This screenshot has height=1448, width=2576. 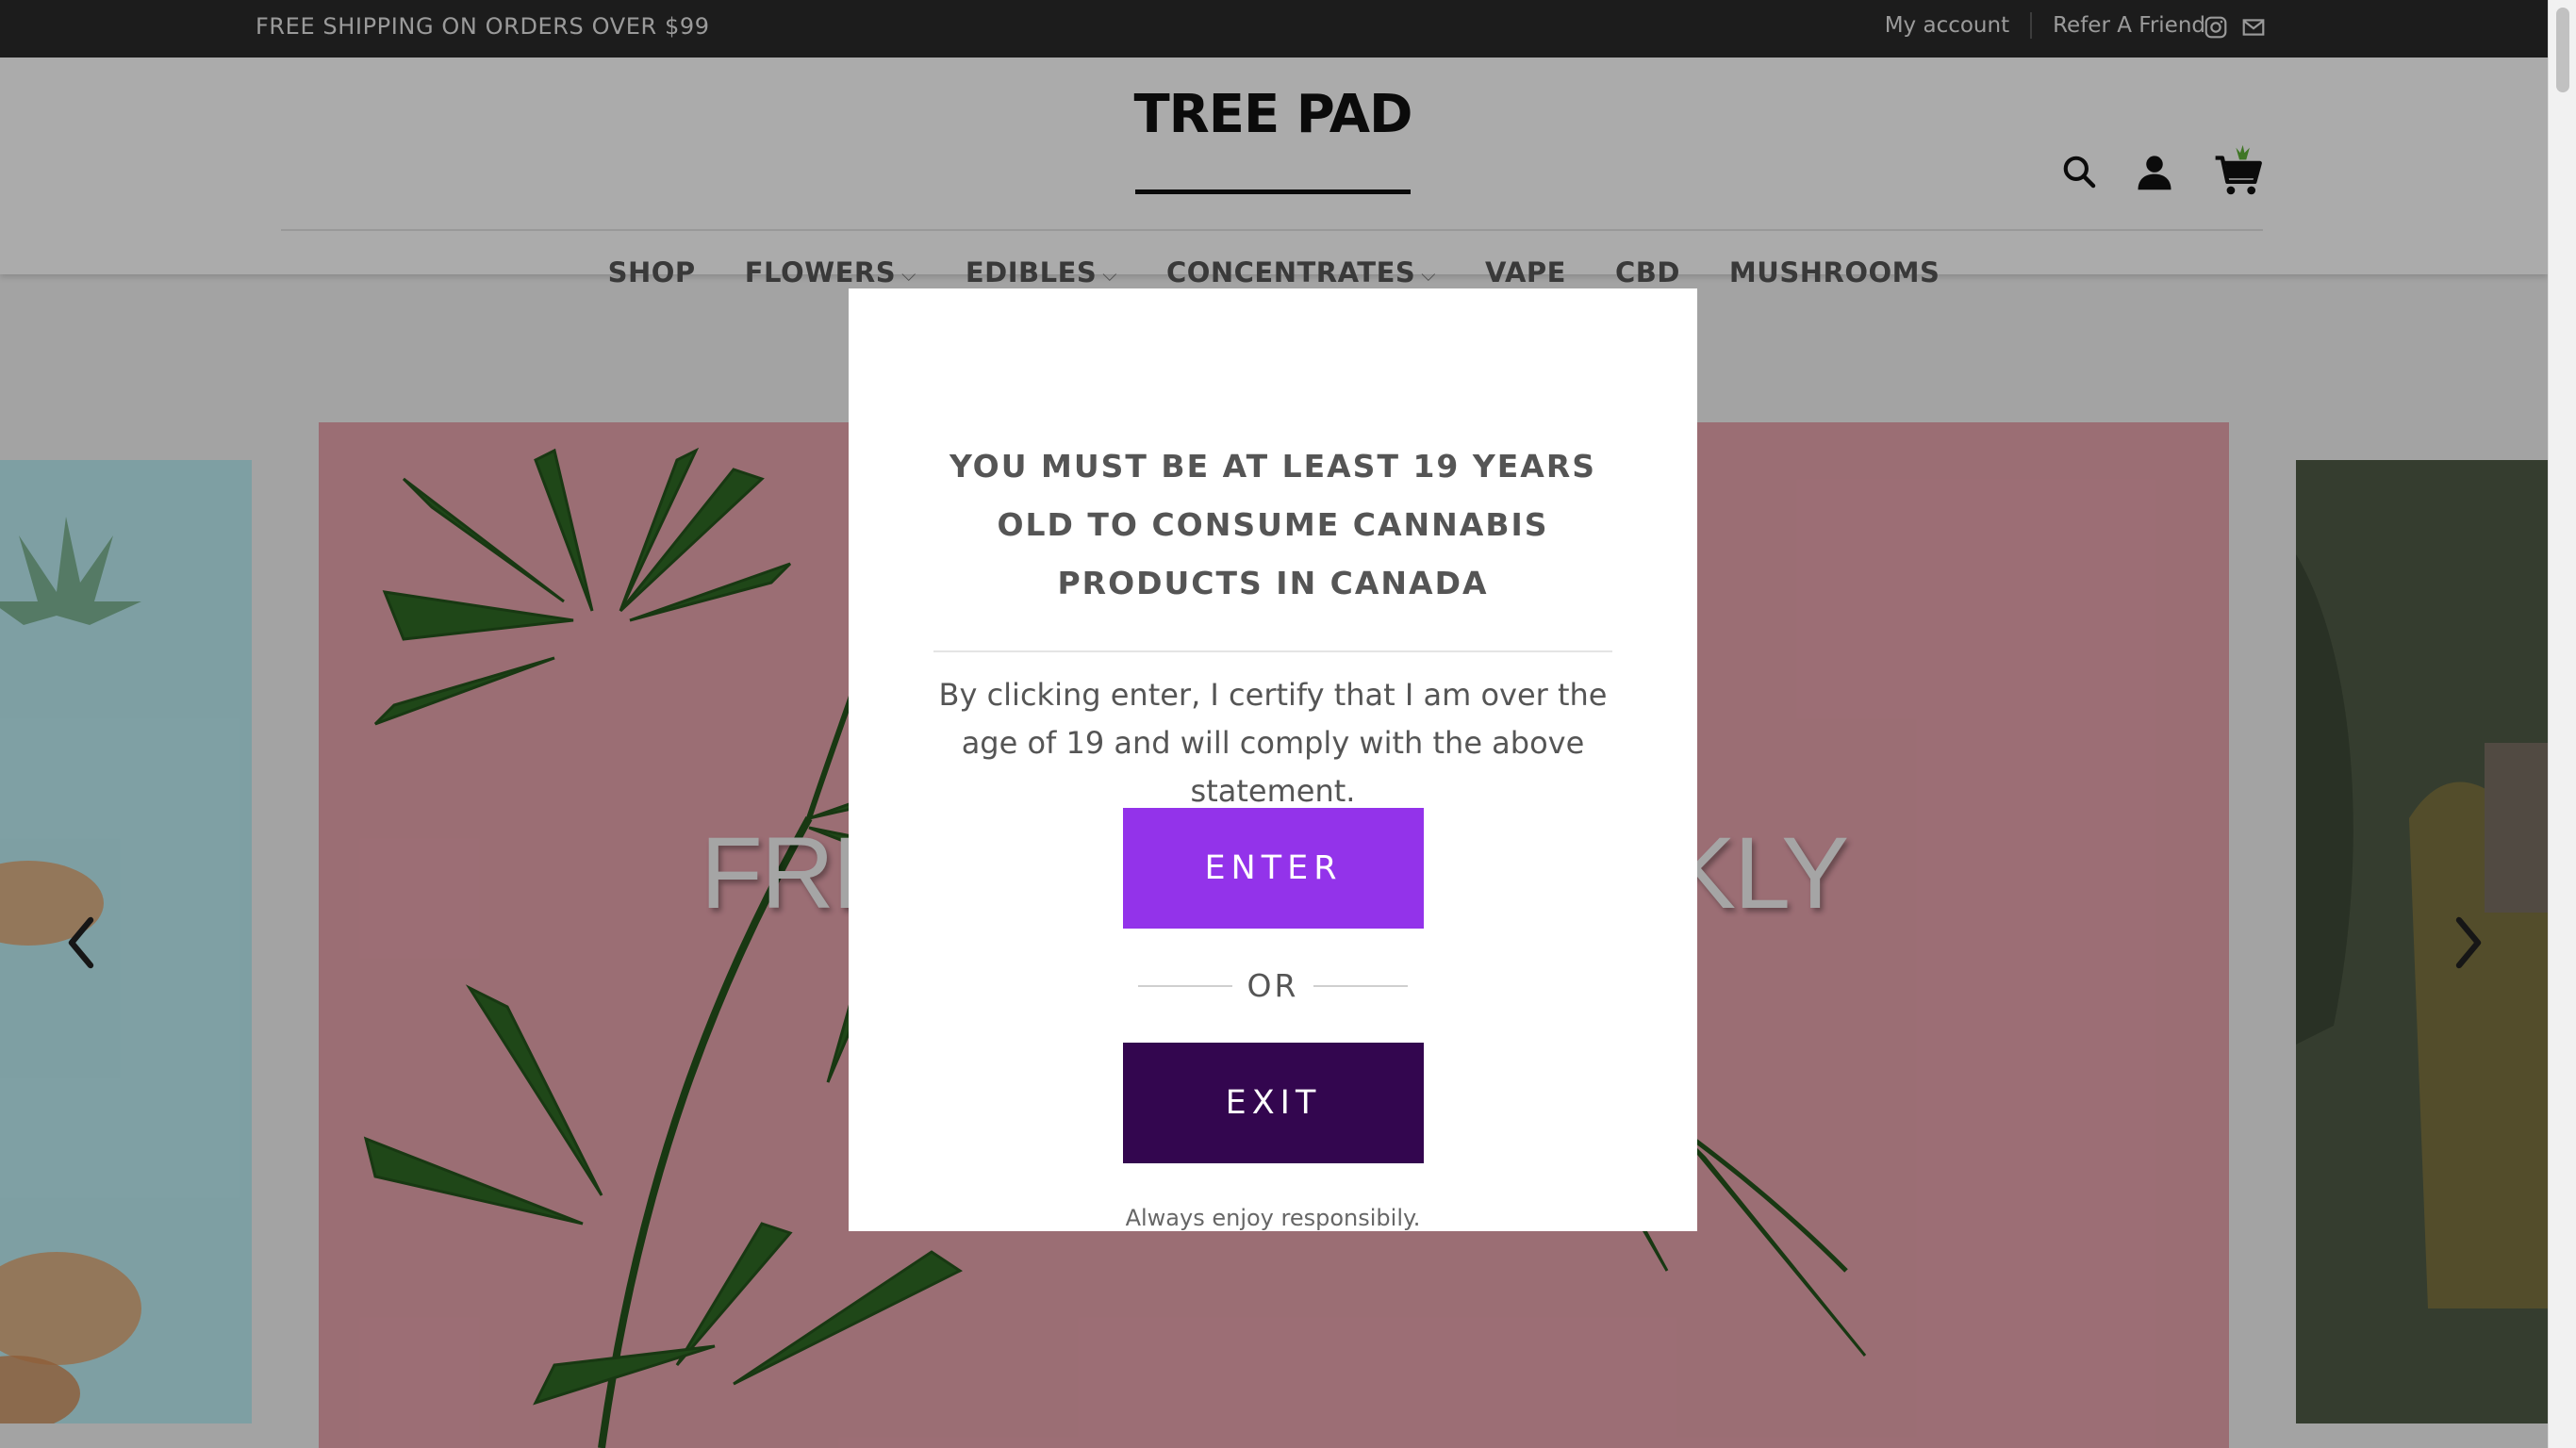 I want to click on responsibility-note: Always enjoy responsibily., so click(x=1273, y=1218).